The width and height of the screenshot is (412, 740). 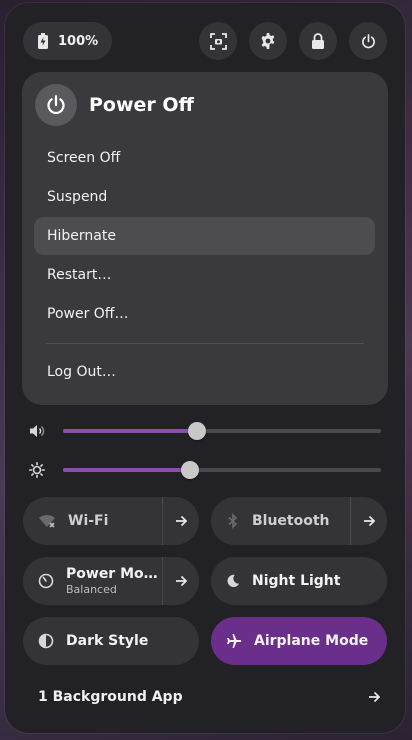 What do you see at coordinates (311, 641) in the screenshot?
I see `airplane-mode-label: Airplane Mode` at bounding box center [311, 641].